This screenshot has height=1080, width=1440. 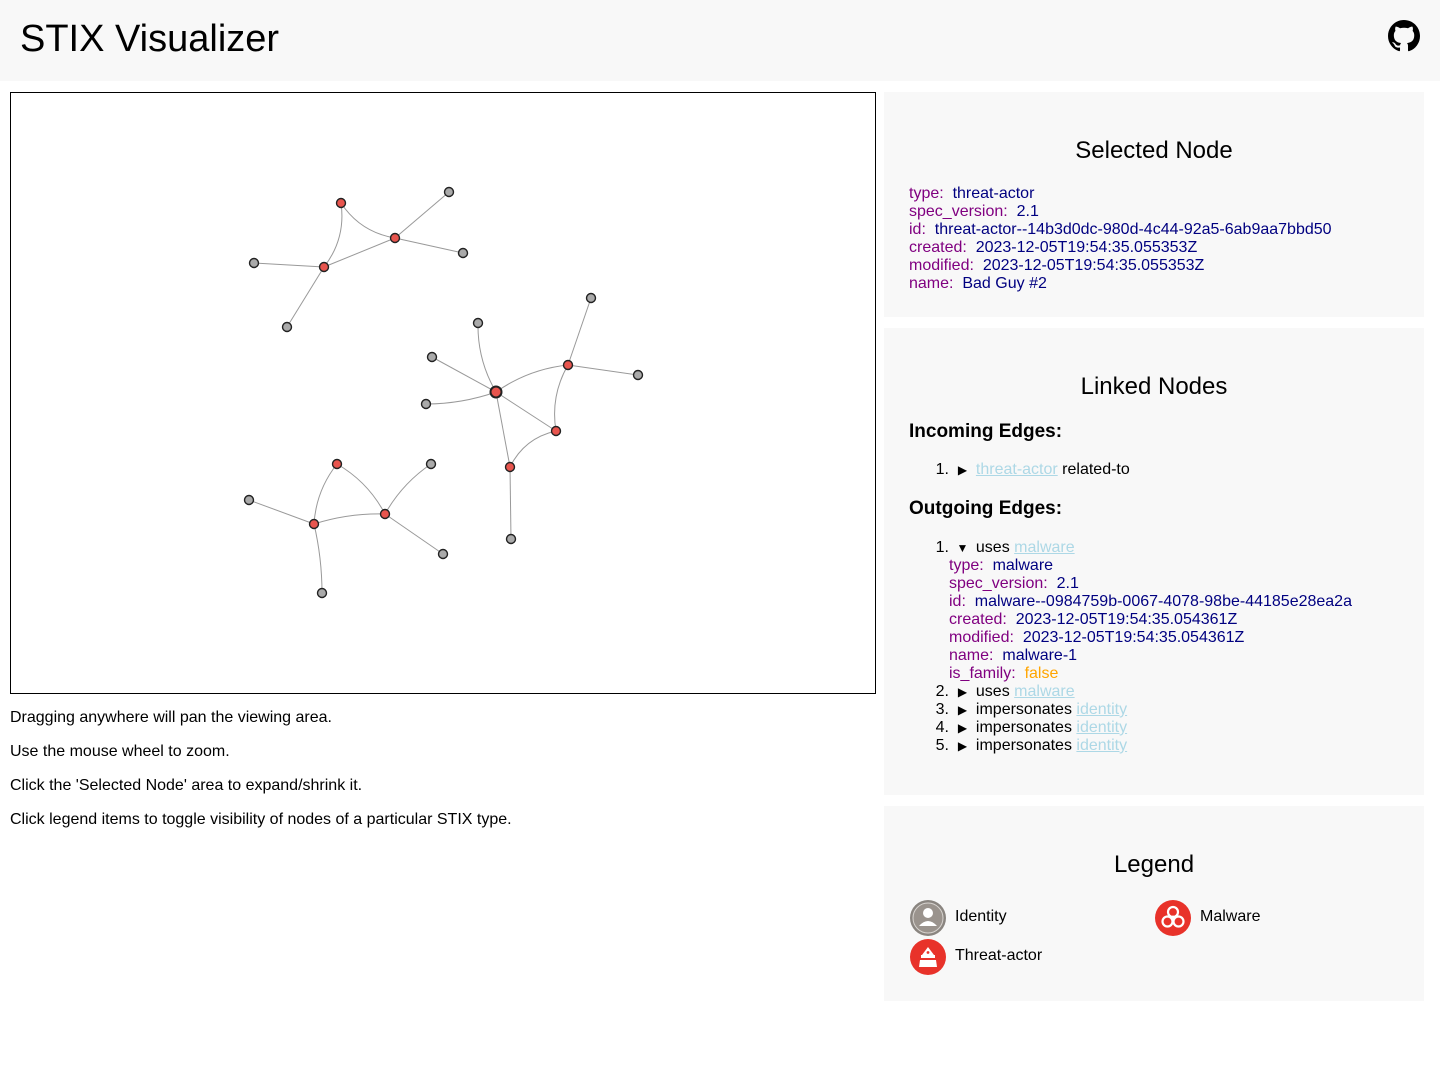 What do you see at coordinates (1097, 637) in the screenshot?
I see `expanded-field-modified: modified: 2023-12-05T19:54:35.054361Z` at bounding box center [1097, 637].